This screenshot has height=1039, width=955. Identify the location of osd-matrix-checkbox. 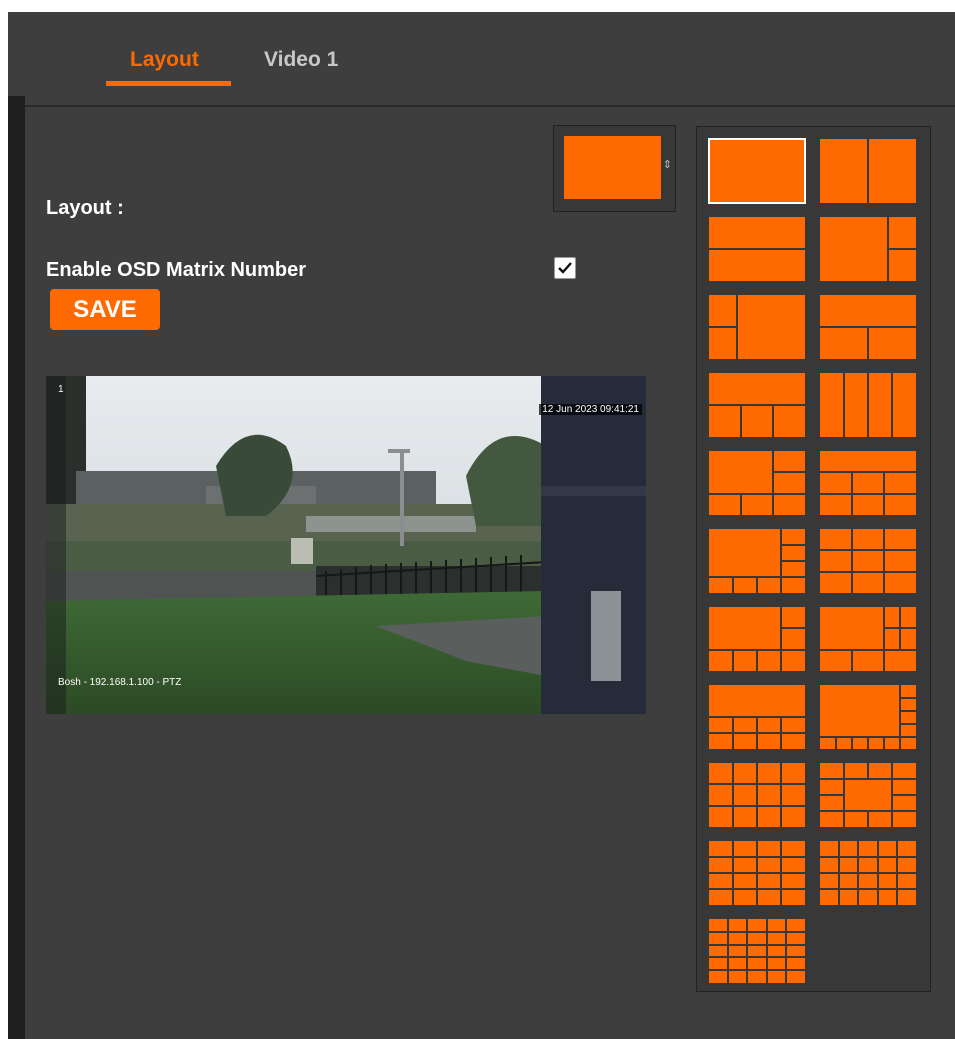
(565, 268).